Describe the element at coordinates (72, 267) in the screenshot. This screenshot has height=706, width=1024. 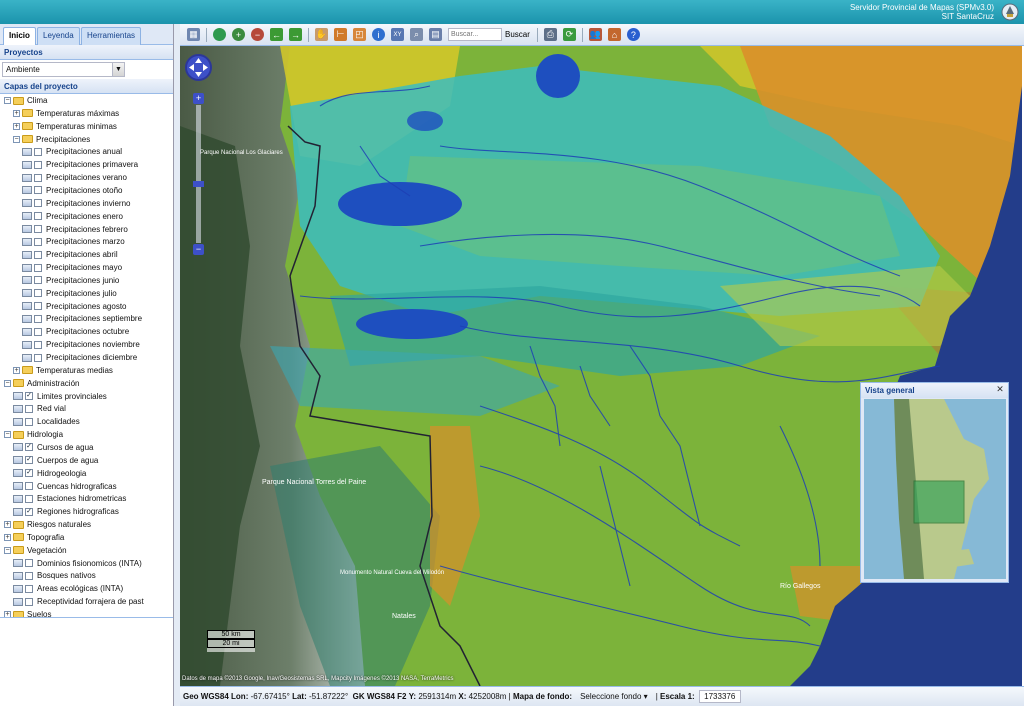
I see `tree-layer: Precipitaciones mayo` at that location.